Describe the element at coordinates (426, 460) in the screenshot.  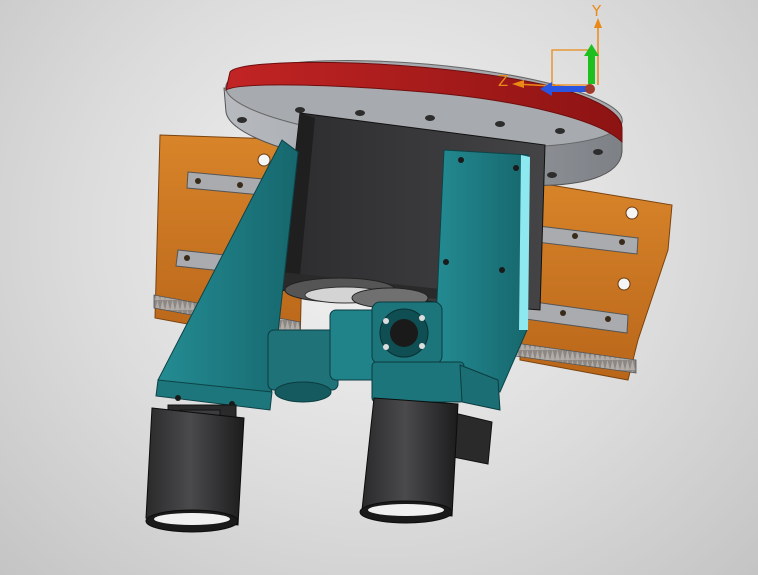
I see `servo-motor-right` at that location.